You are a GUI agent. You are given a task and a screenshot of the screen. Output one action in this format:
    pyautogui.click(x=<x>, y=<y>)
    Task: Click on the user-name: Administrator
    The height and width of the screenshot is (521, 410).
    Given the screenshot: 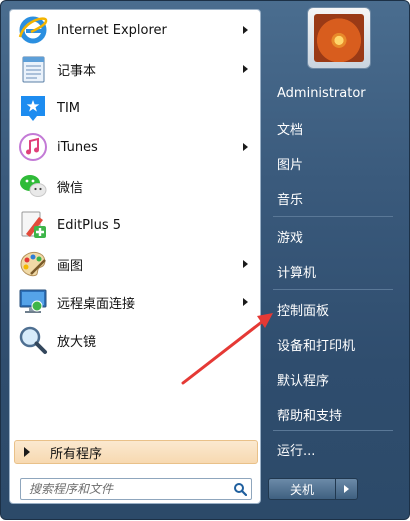 What is the action you would take?
    pyautogui.click(x=334, y=93)
    